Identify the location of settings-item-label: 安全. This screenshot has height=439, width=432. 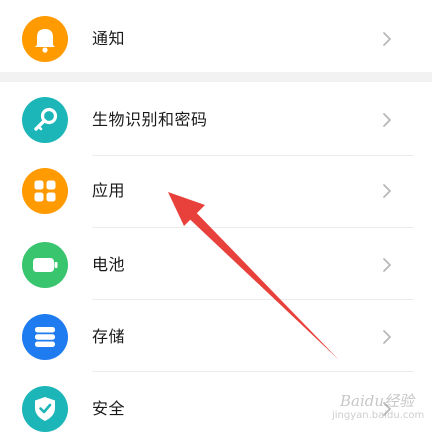
(109, 408).